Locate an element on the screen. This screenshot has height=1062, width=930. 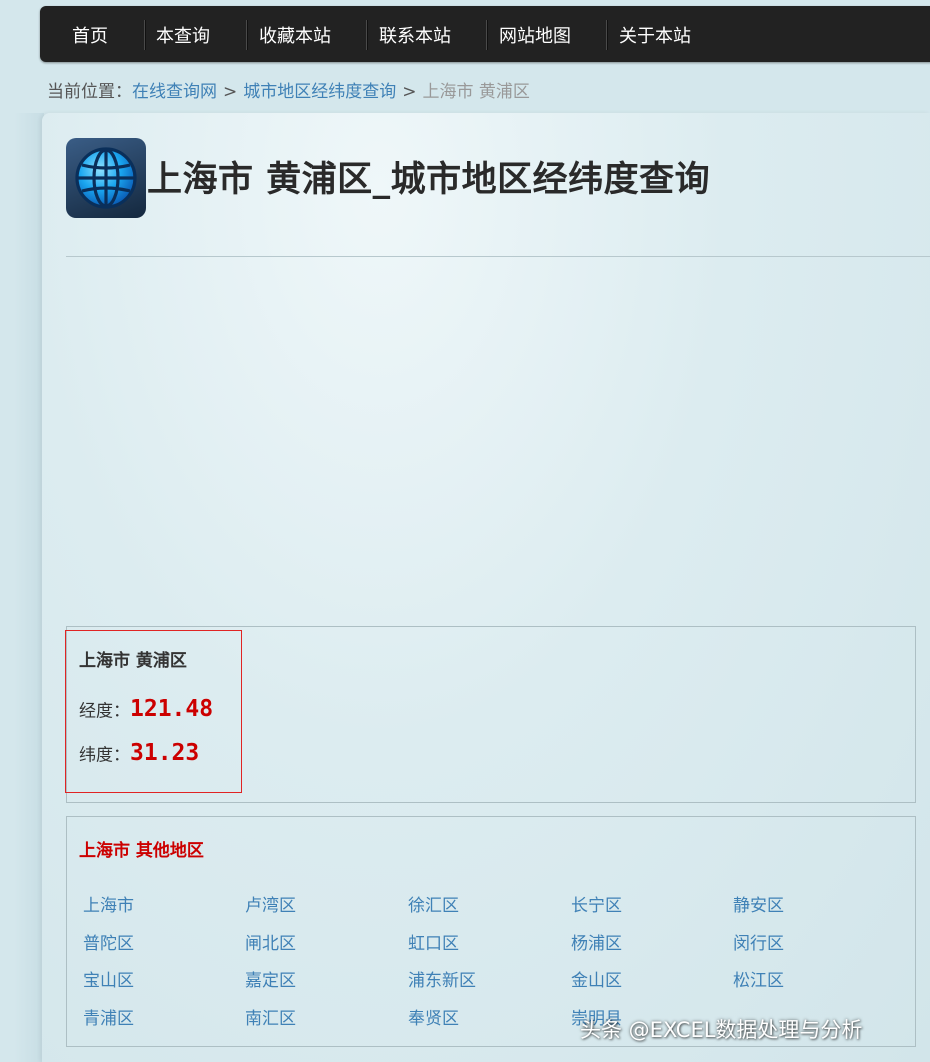
latitude-value: 31.23 is located at coordinates (165, 753).